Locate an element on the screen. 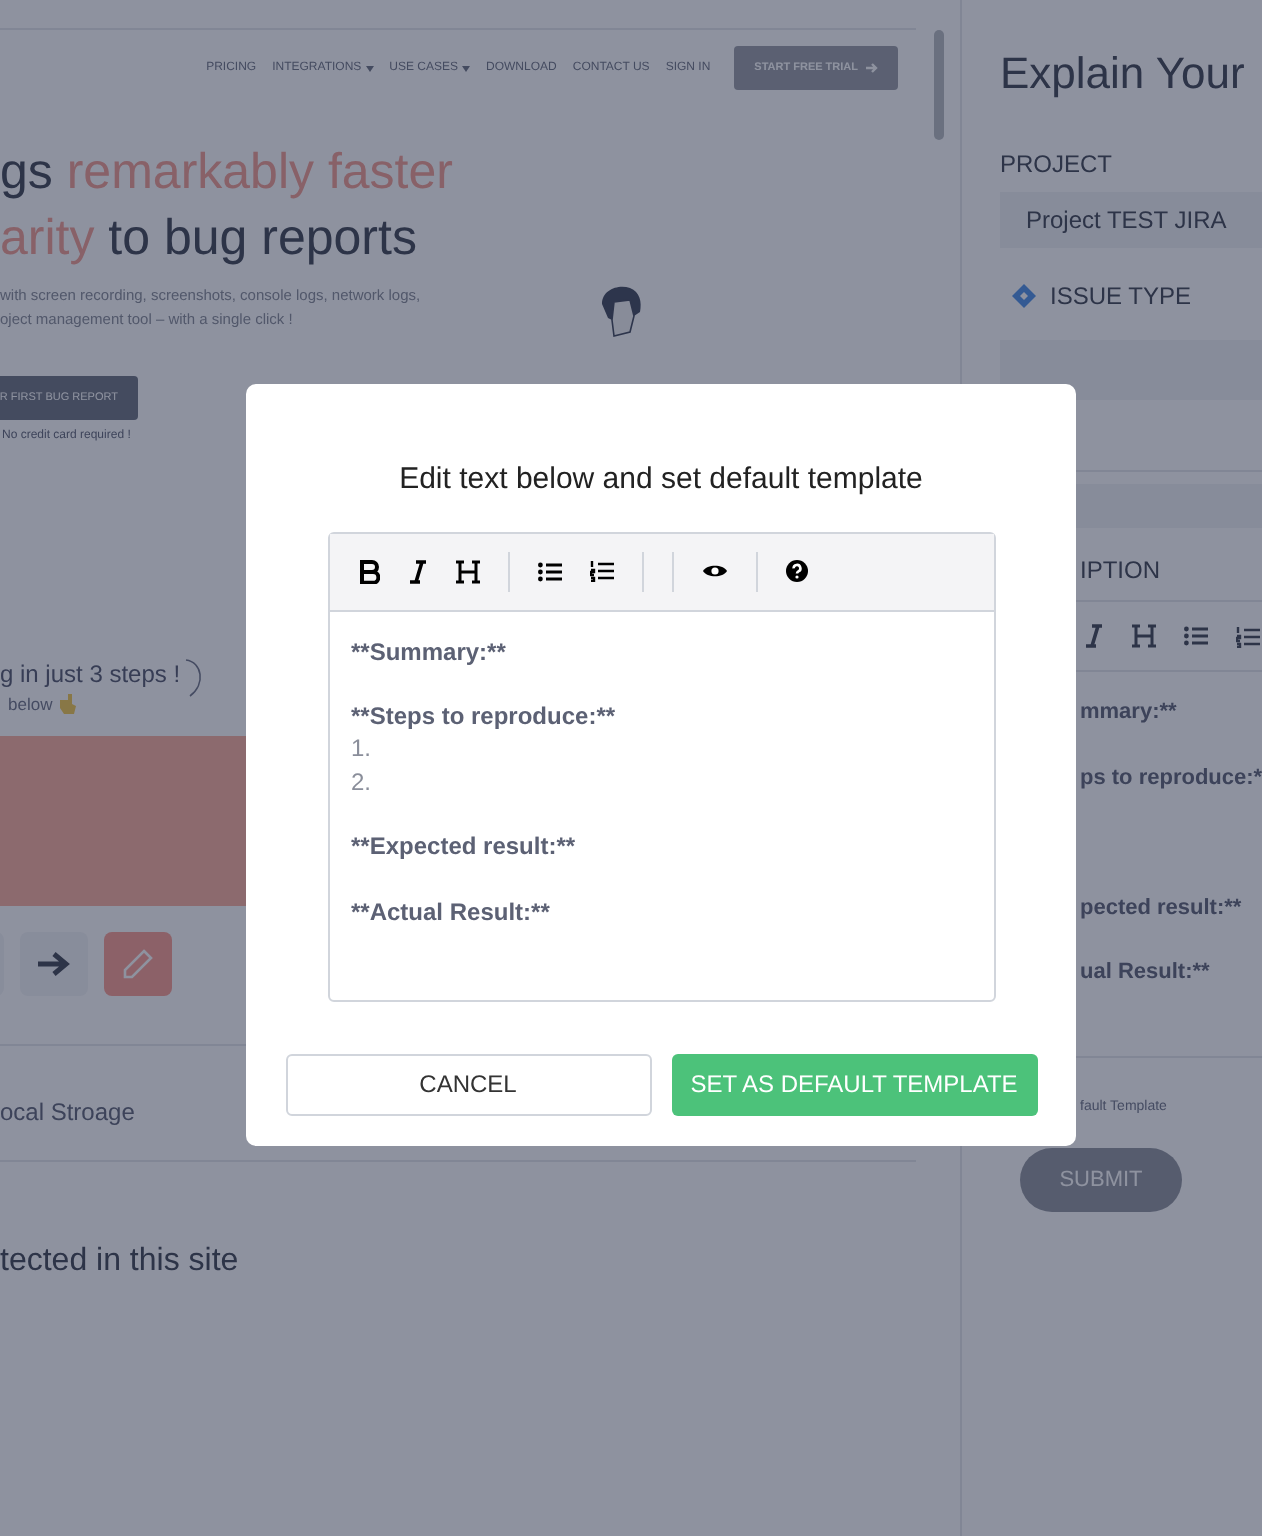 This screenshot has width=1262, height=1536. editor-line: **Summary:** is located at coordinates (429, 651).